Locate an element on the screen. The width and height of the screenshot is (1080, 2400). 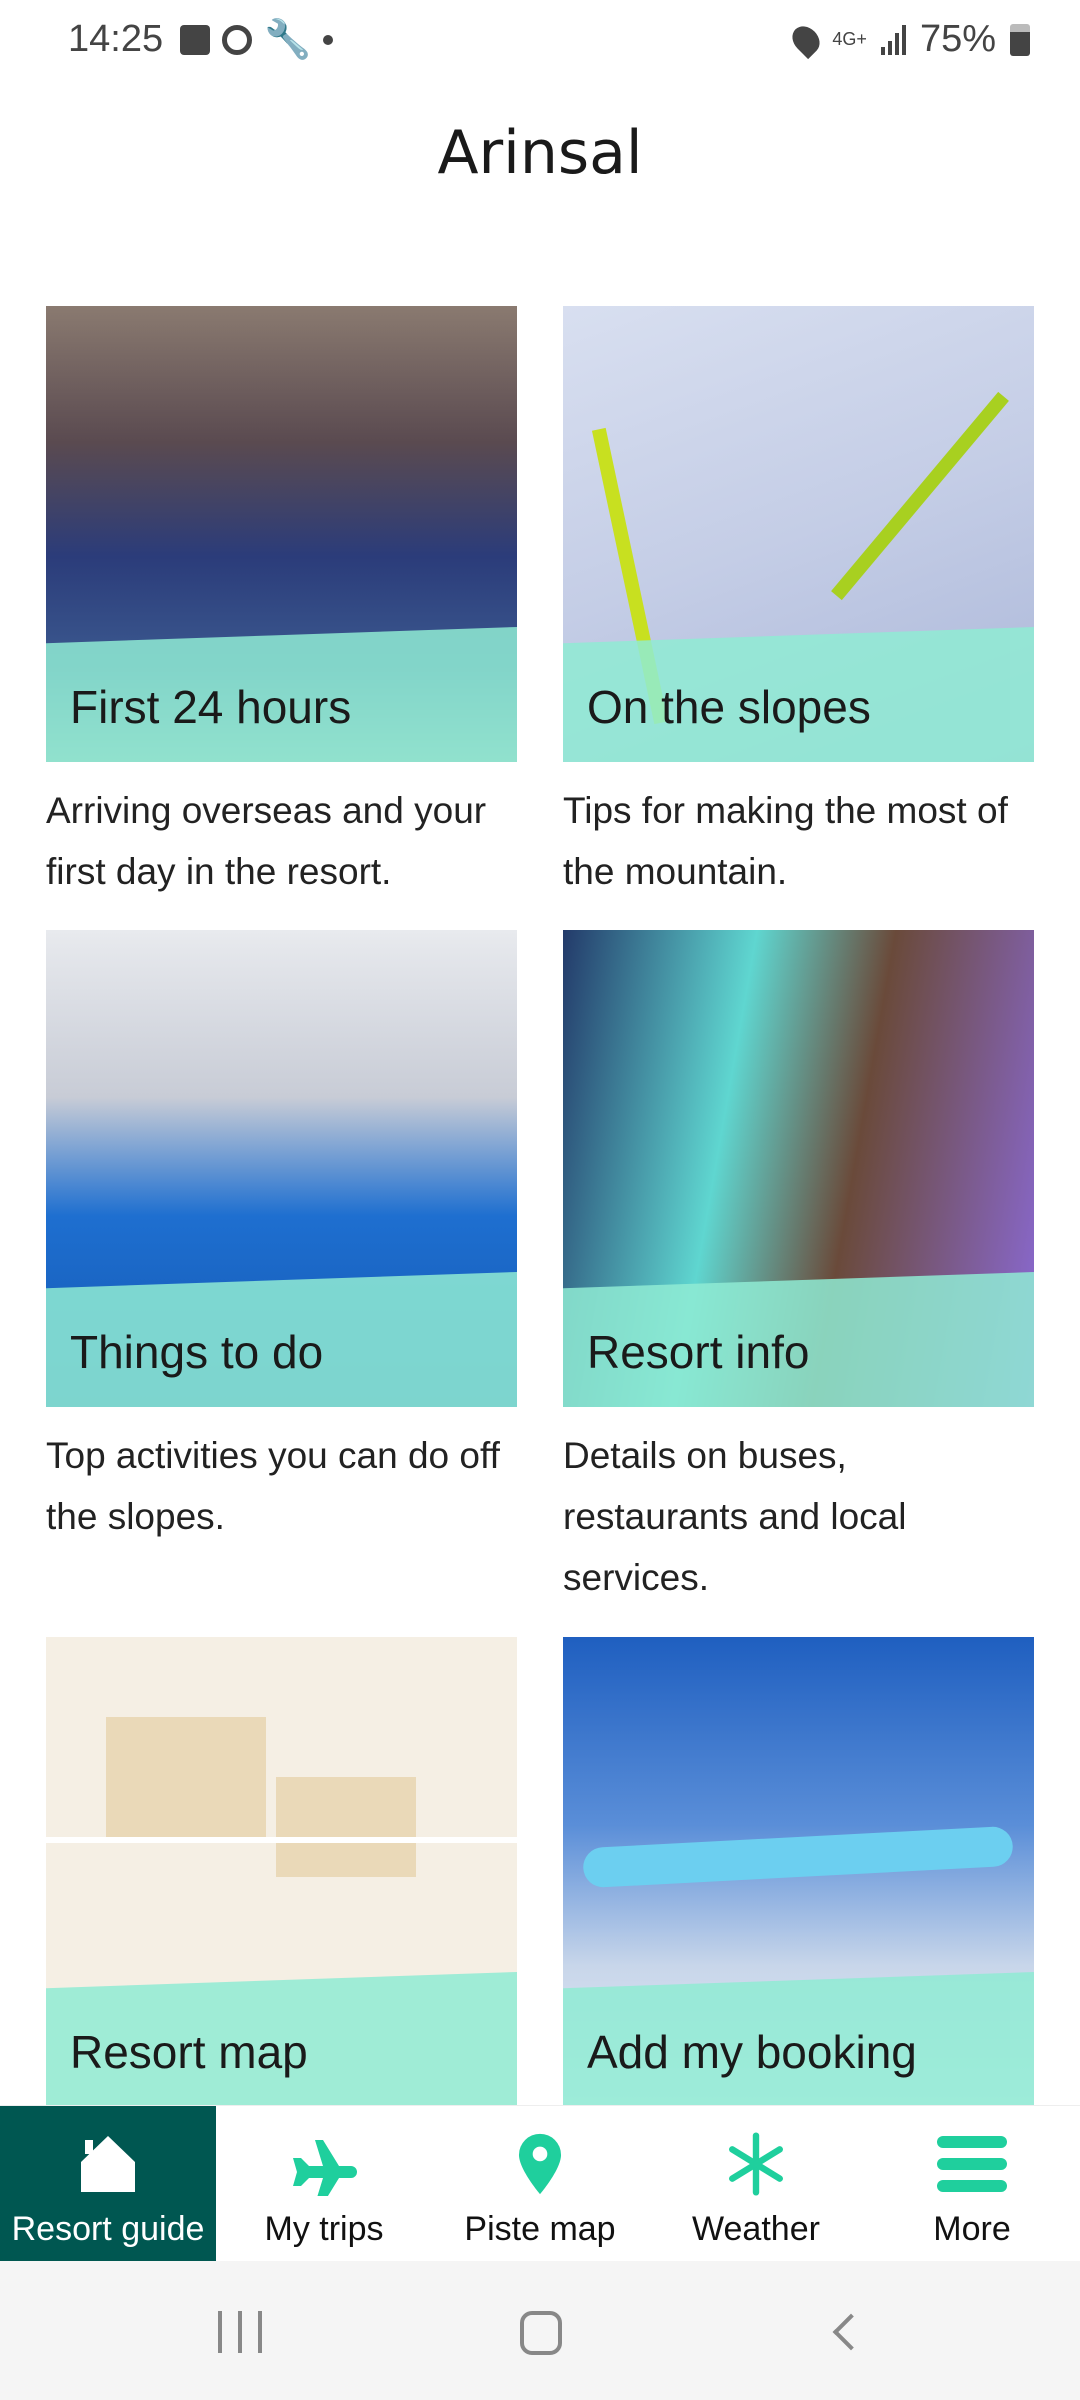
nav-resort-guide: Resort guide is located at coordinates (108, 2183).